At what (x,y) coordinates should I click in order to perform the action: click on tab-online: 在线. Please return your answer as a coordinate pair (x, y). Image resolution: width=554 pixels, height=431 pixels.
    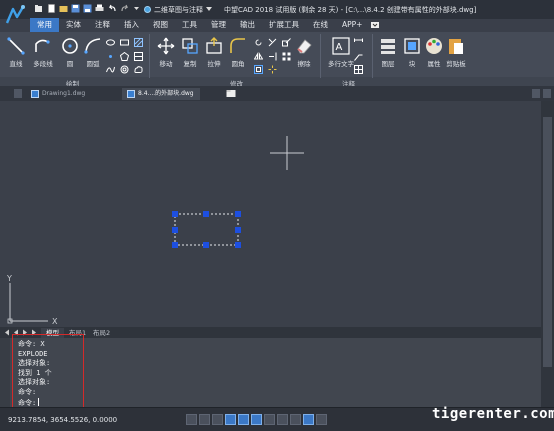
    Looking at the image, I should click on (320, 25).